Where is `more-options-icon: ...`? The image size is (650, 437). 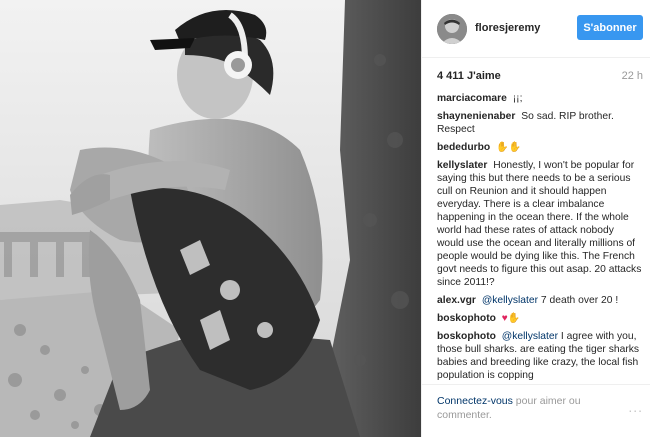
more-options-icon: ... is located at coordinates (635, 407).